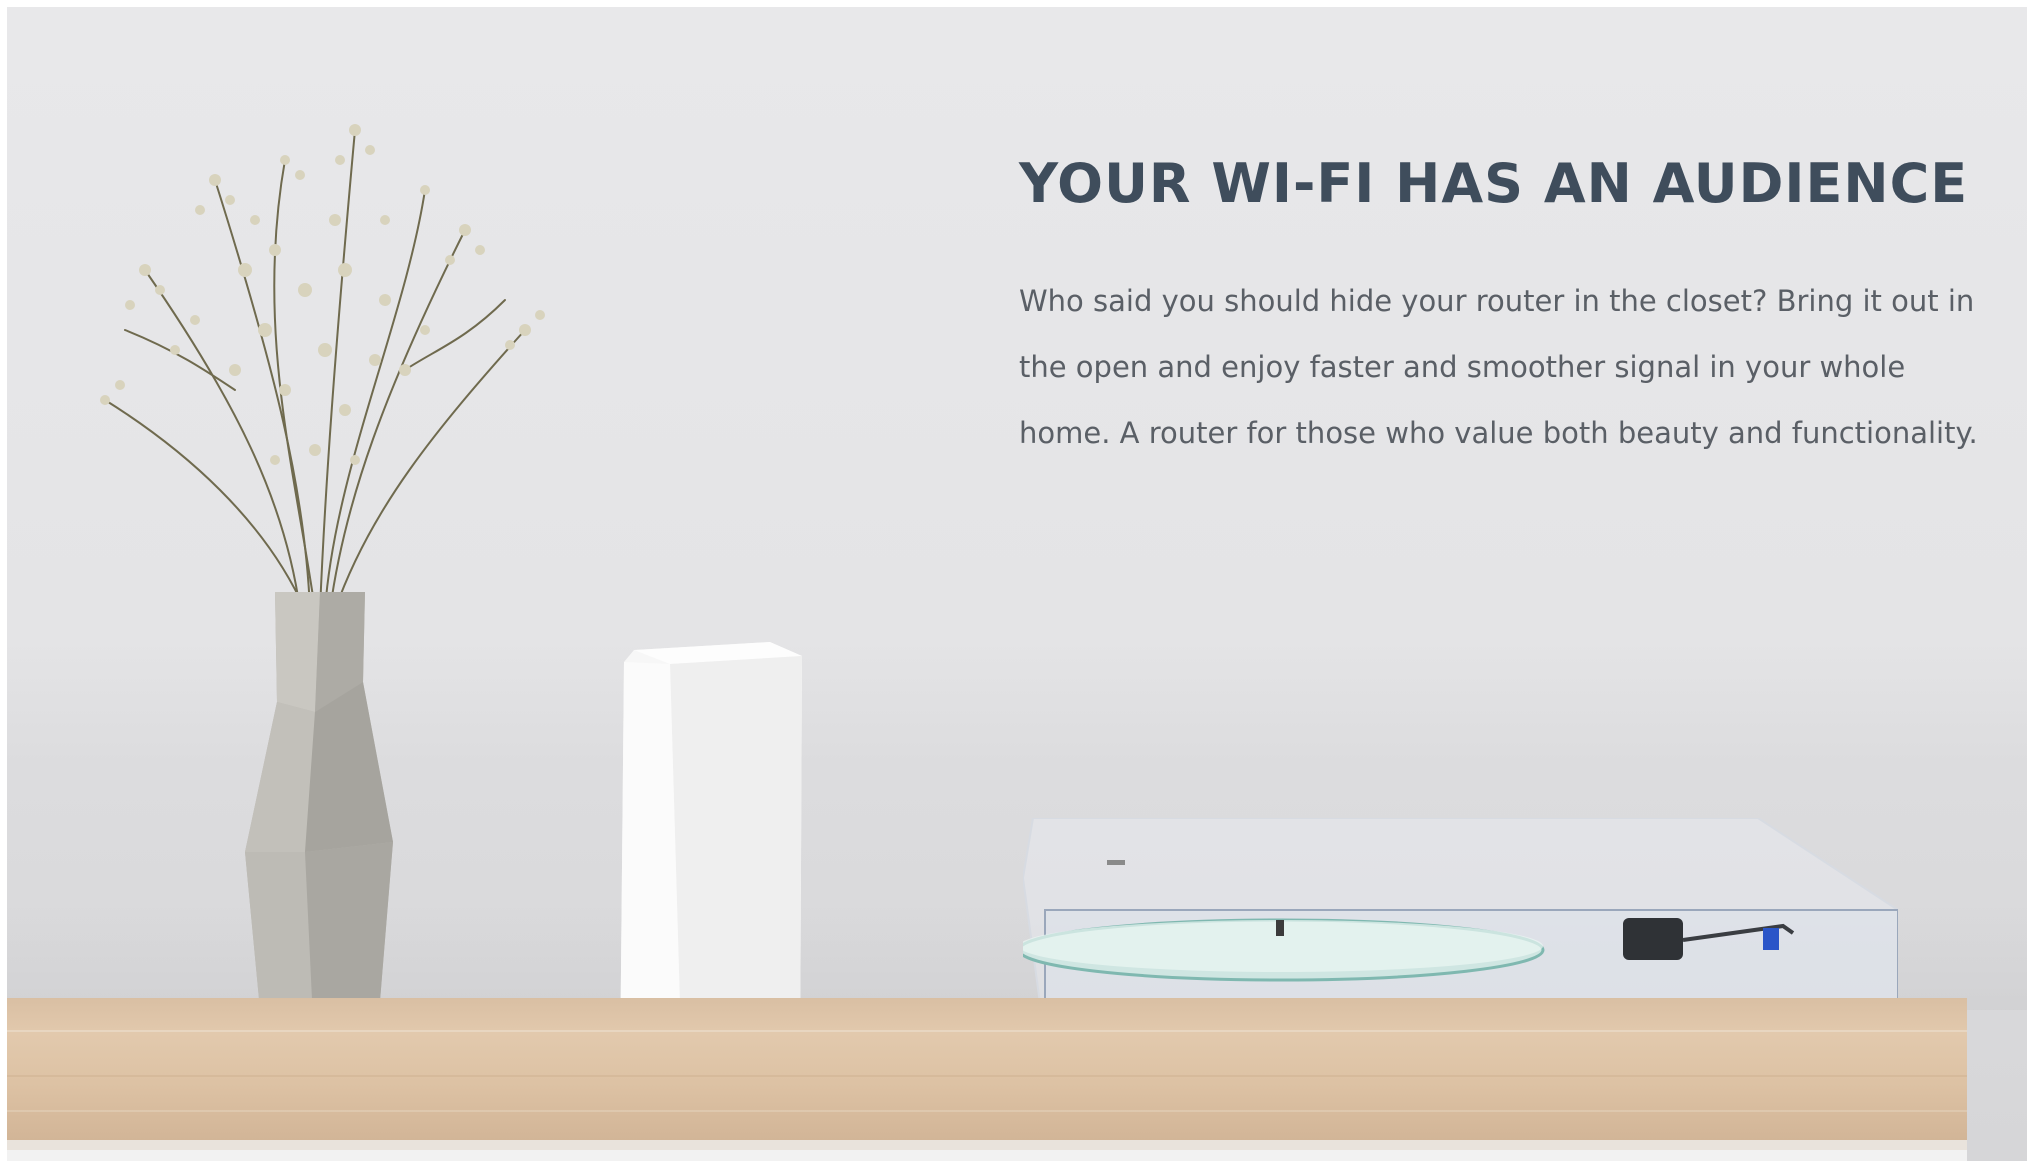  Describe the element at coordinates (987, 1069) in the screenshot. I see `wooden-shelf` at that location.